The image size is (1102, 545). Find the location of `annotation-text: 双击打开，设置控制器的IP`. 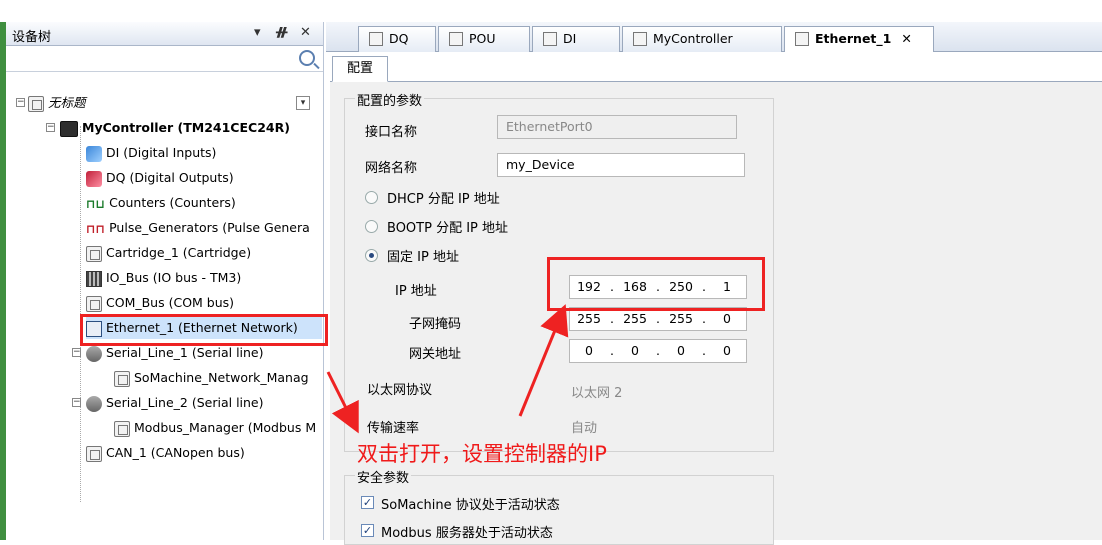

annotation-text: 双击打开，设置控制器的IP is located at coordinates (482, 454).